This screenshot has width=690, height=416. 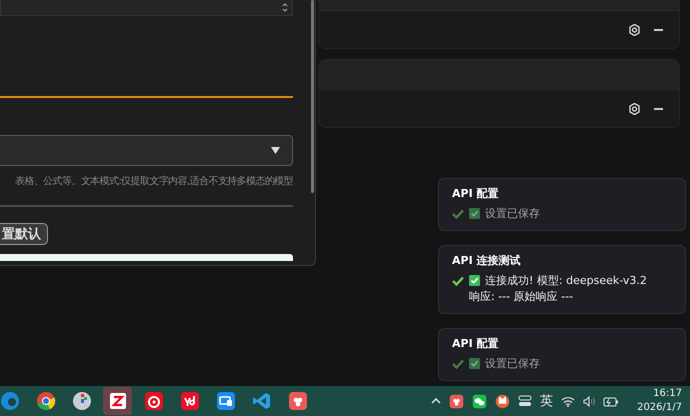 I want to click on caret-icon, so click(x=275, y=150).